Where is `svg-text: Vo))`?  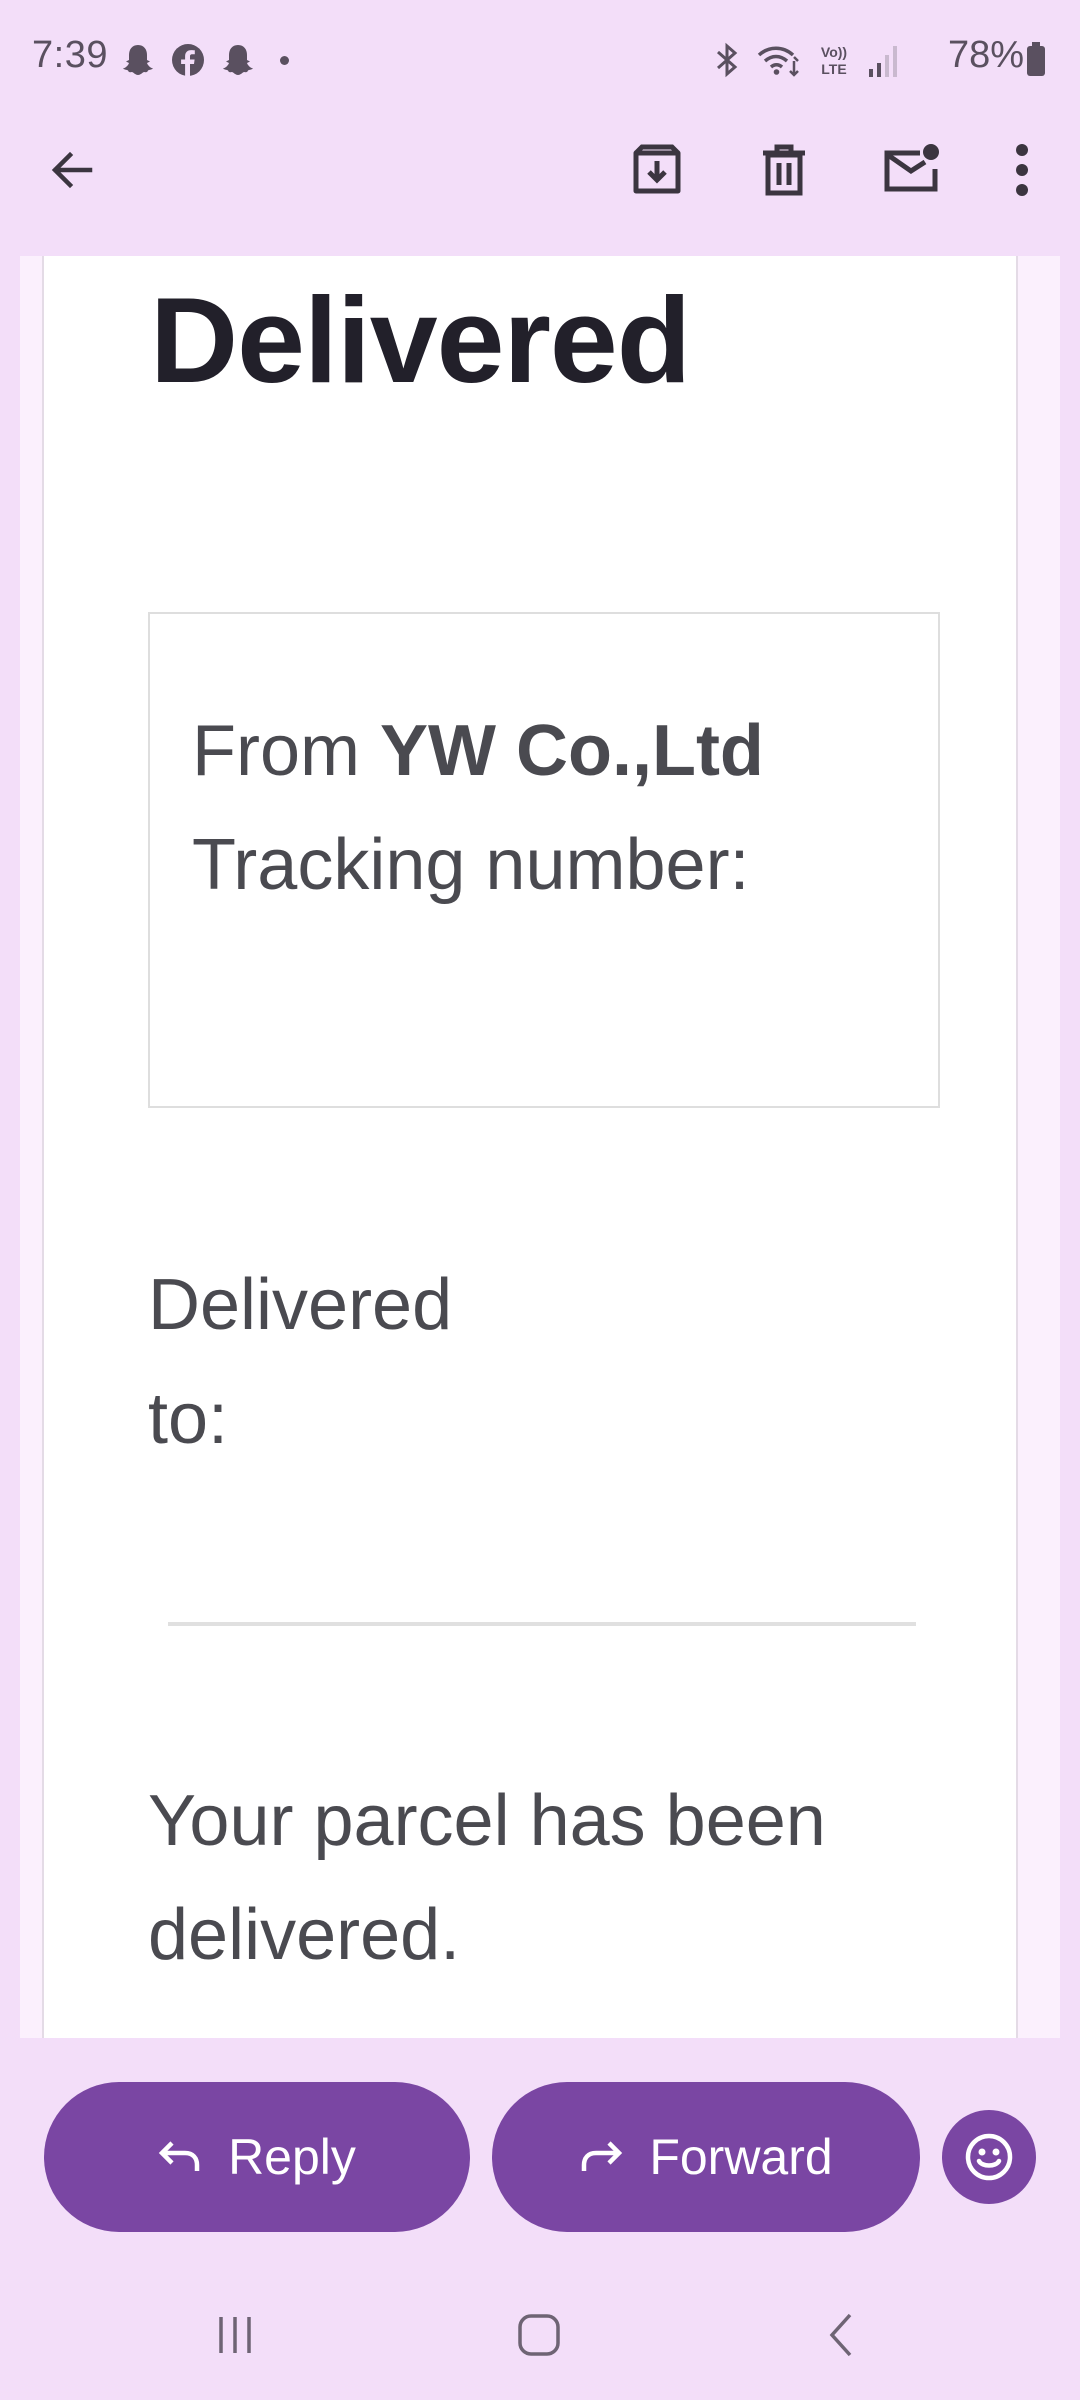 svg-text: Vo)) is located at coordinates (834, 52).